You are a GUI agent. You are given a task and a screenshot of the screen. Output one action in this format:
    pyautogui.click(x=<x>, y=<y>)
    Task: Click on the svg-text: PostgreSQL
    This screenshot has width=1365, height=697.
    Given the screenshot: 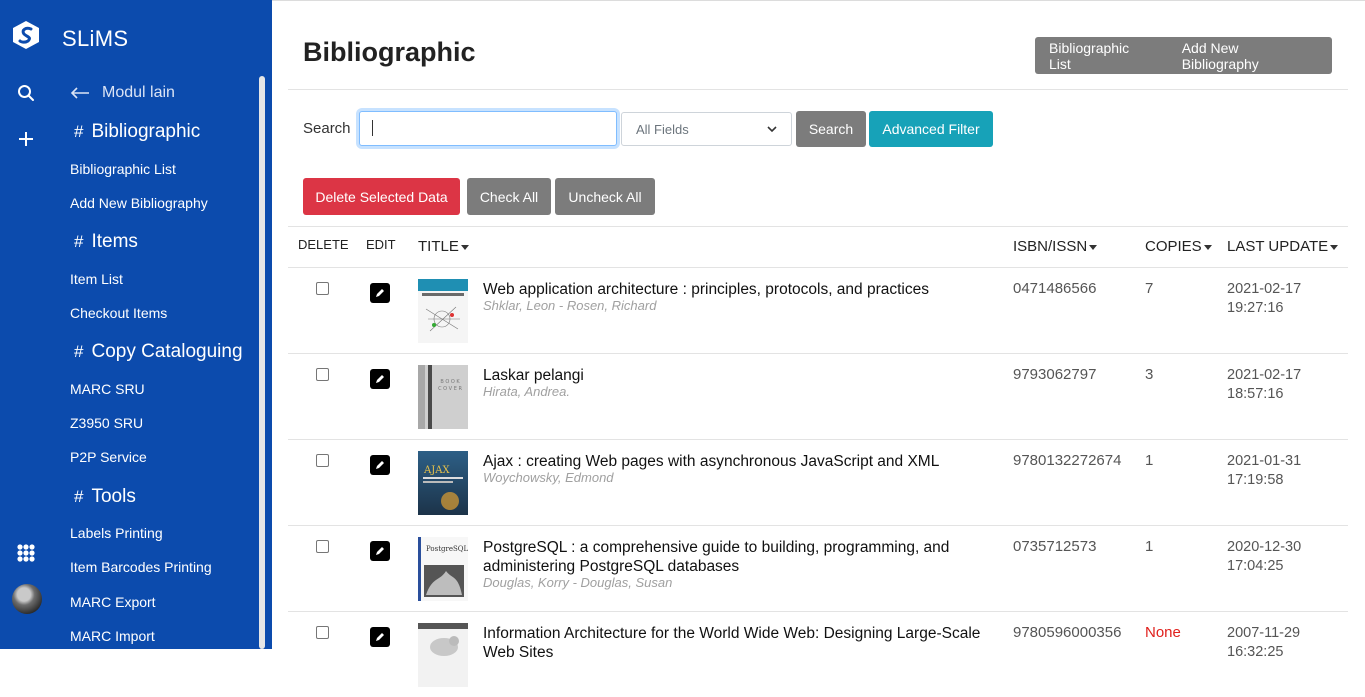 What is the action you would take?
    pyautogui.click(x=447, y=549)
    